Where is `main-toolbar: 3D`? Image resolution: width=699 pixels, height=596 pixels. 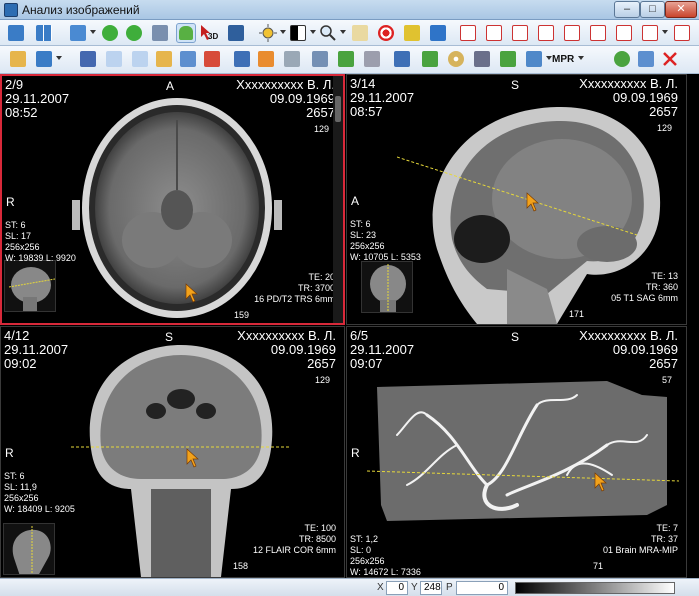 main-toolbar: 3D is located at coordinates (349, 33).